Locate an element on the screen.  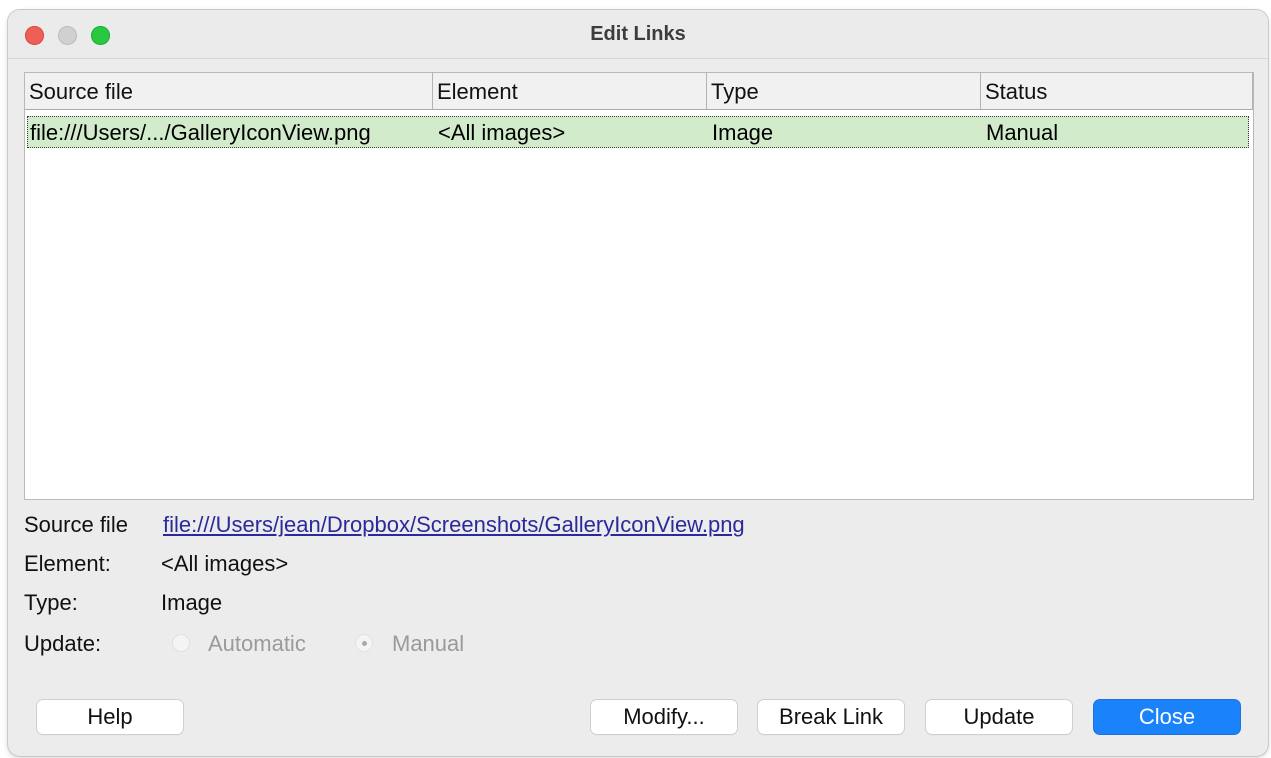
break-link-button: Break Link is located at coordinates (831, 717).